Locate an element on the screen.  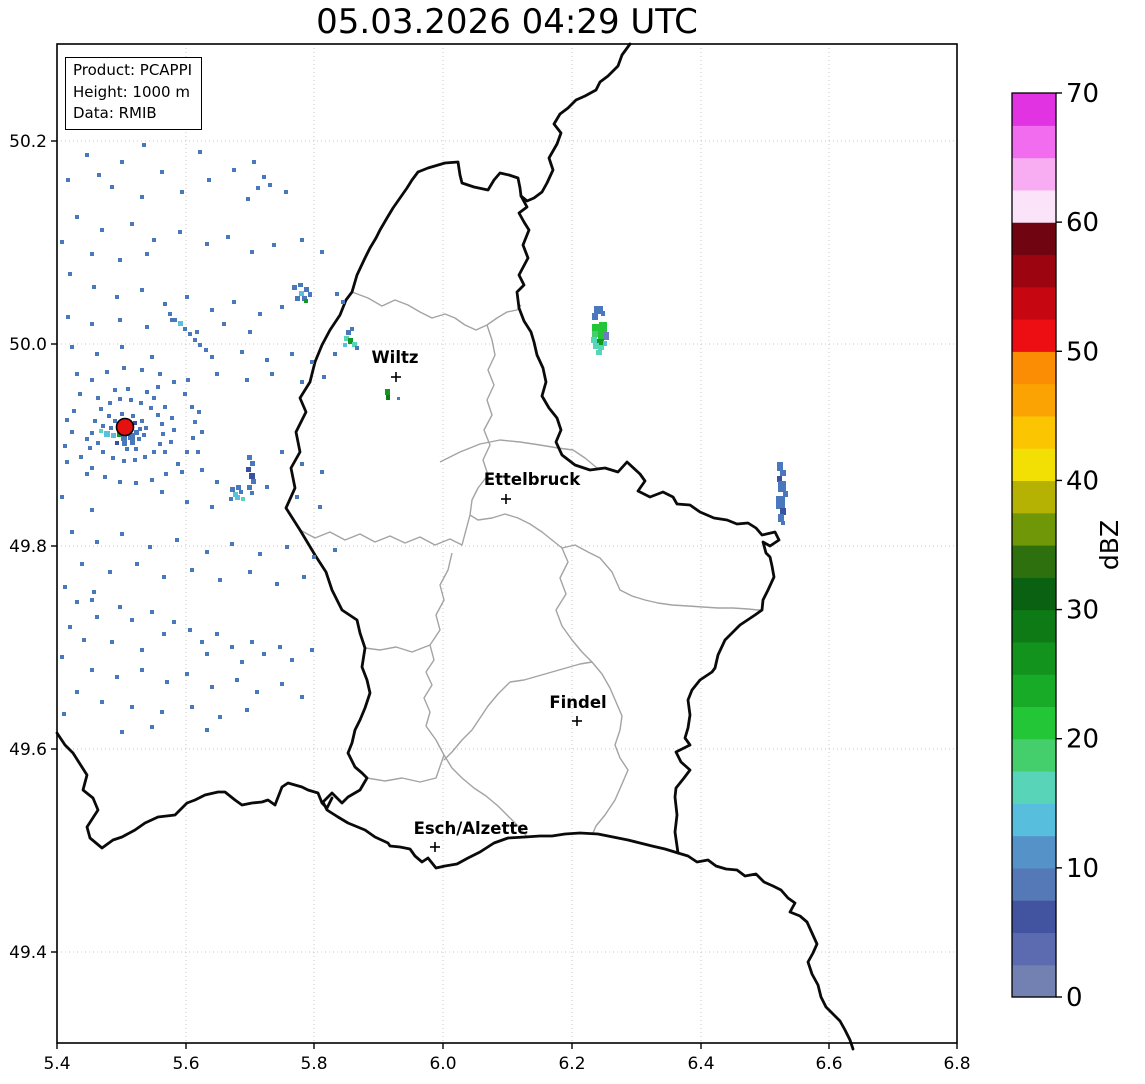
x-tick-label: 5.6 is located at coordinates (185, 1064).